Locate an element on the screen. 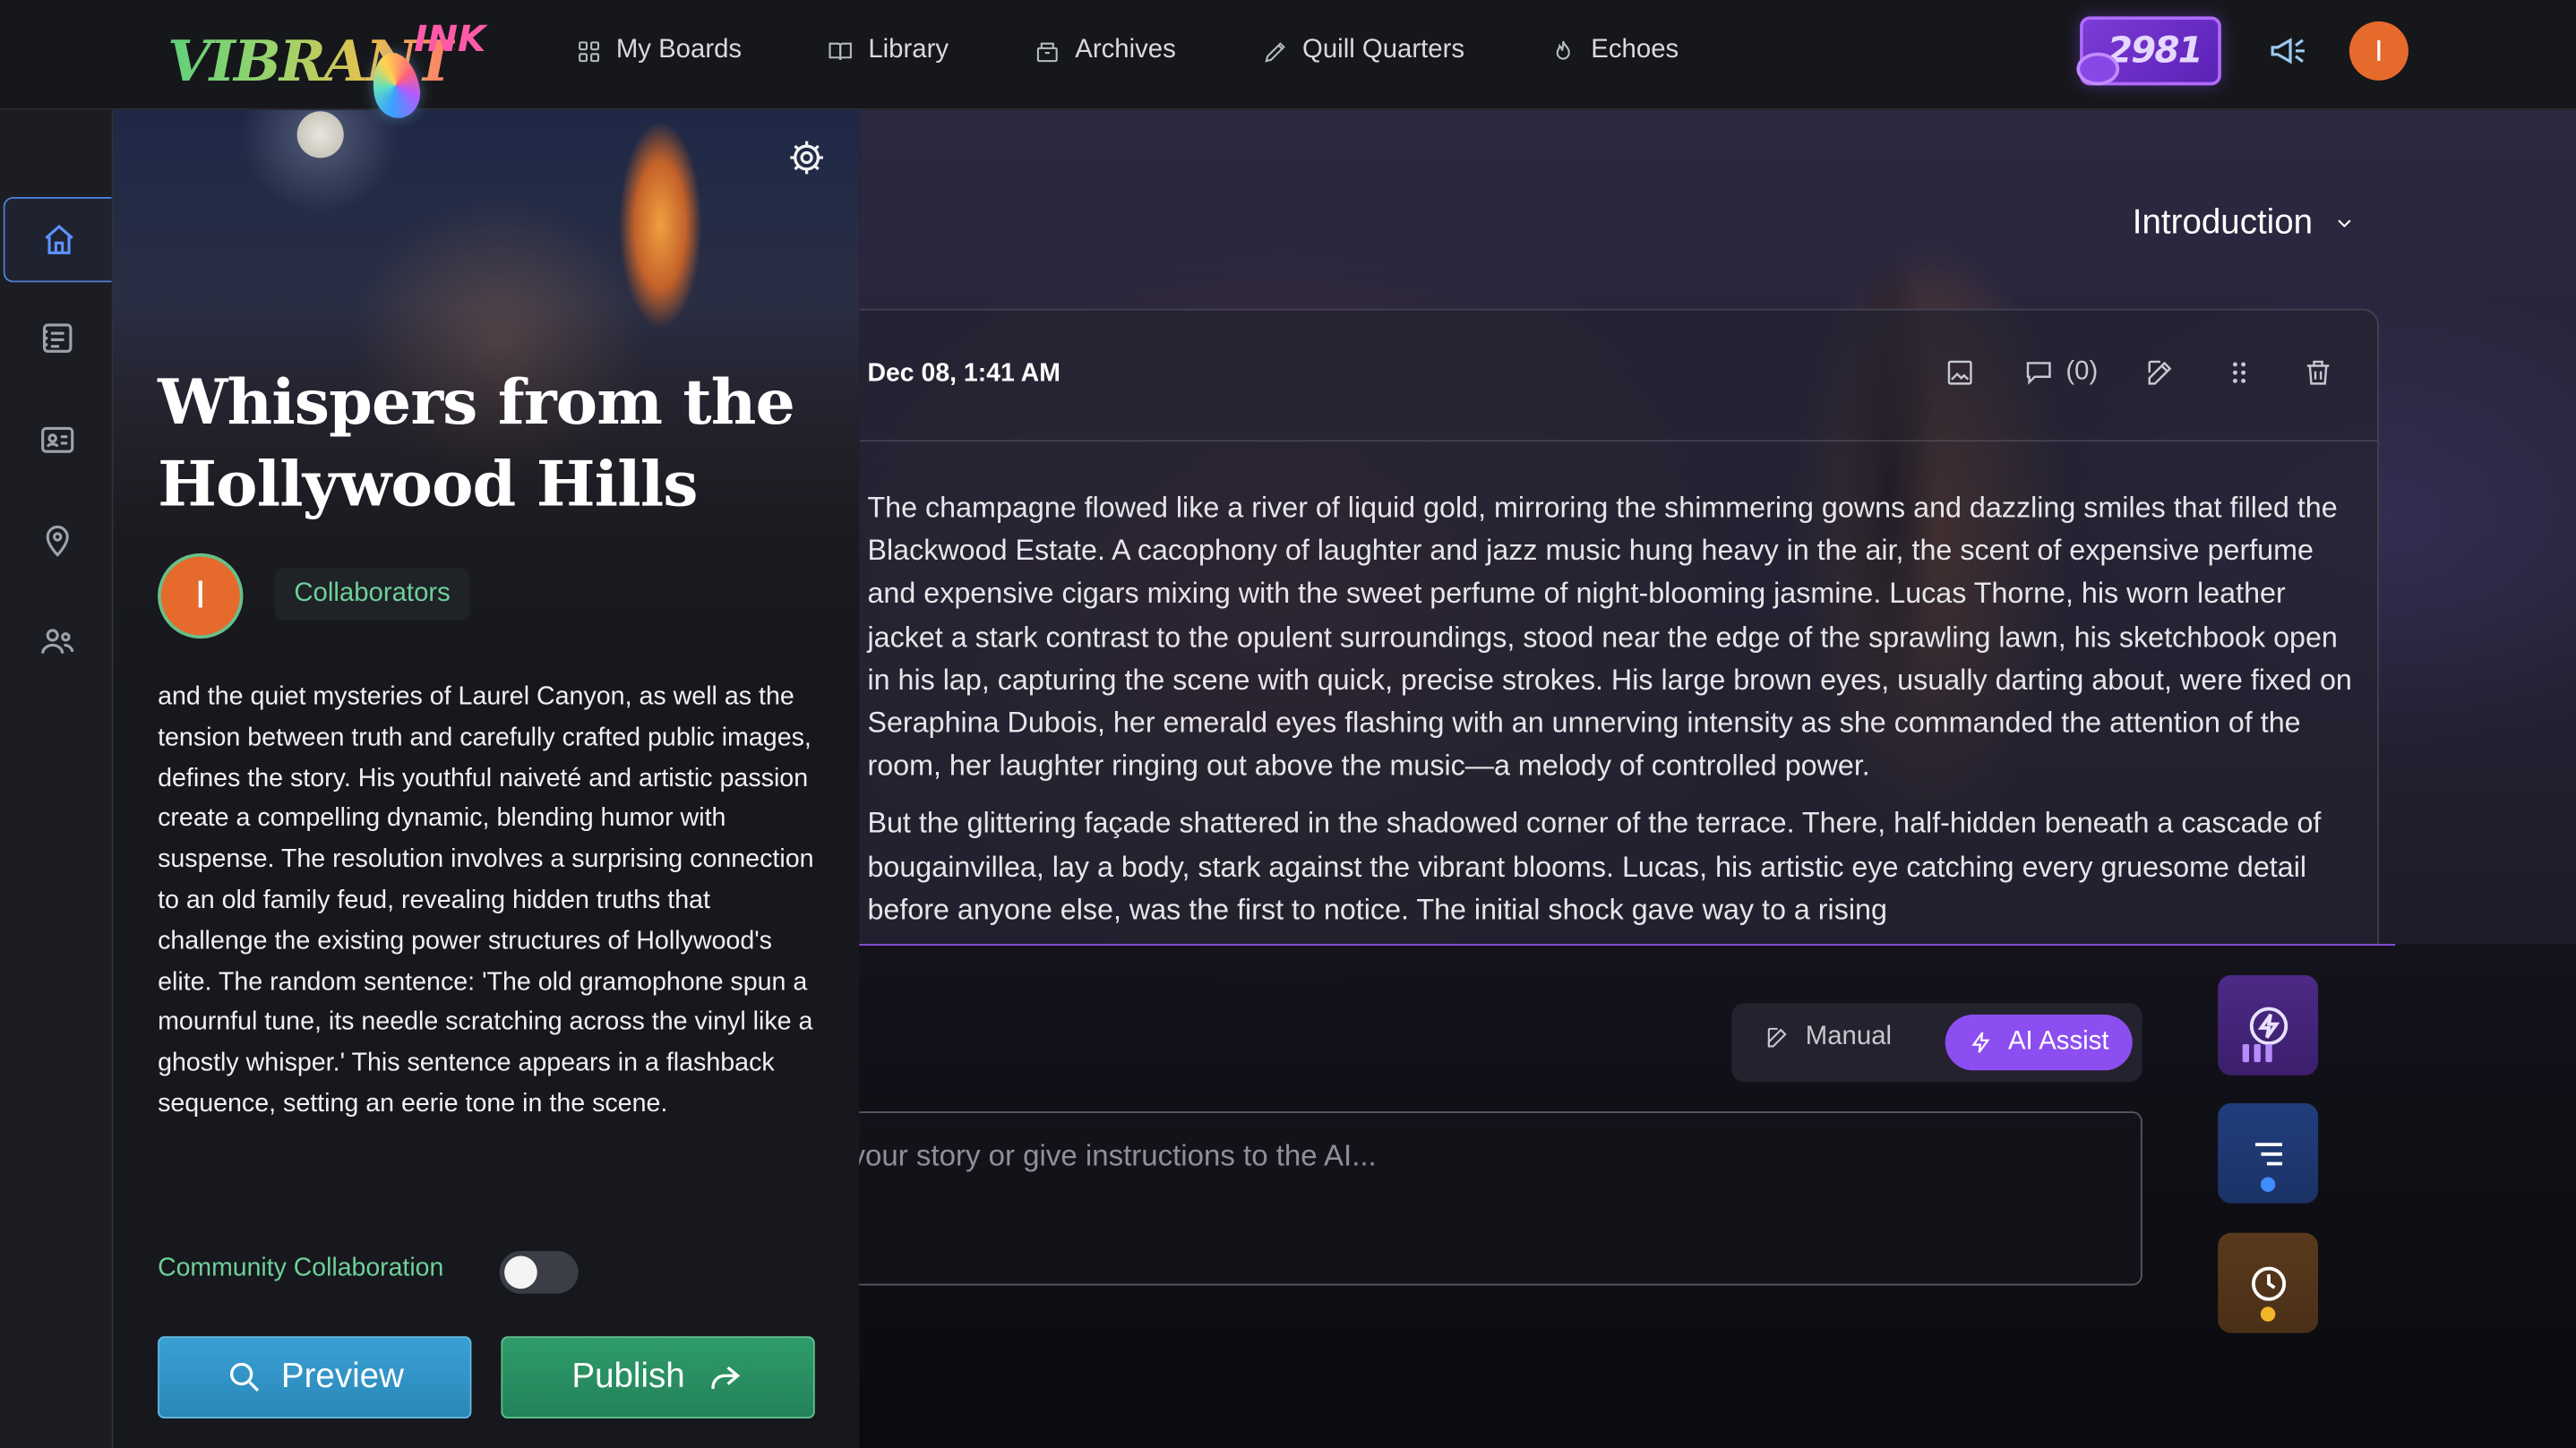 The width and height of the screenshot is (2576, 1448). edit-entry-button is located at coordinates (2160, 373).